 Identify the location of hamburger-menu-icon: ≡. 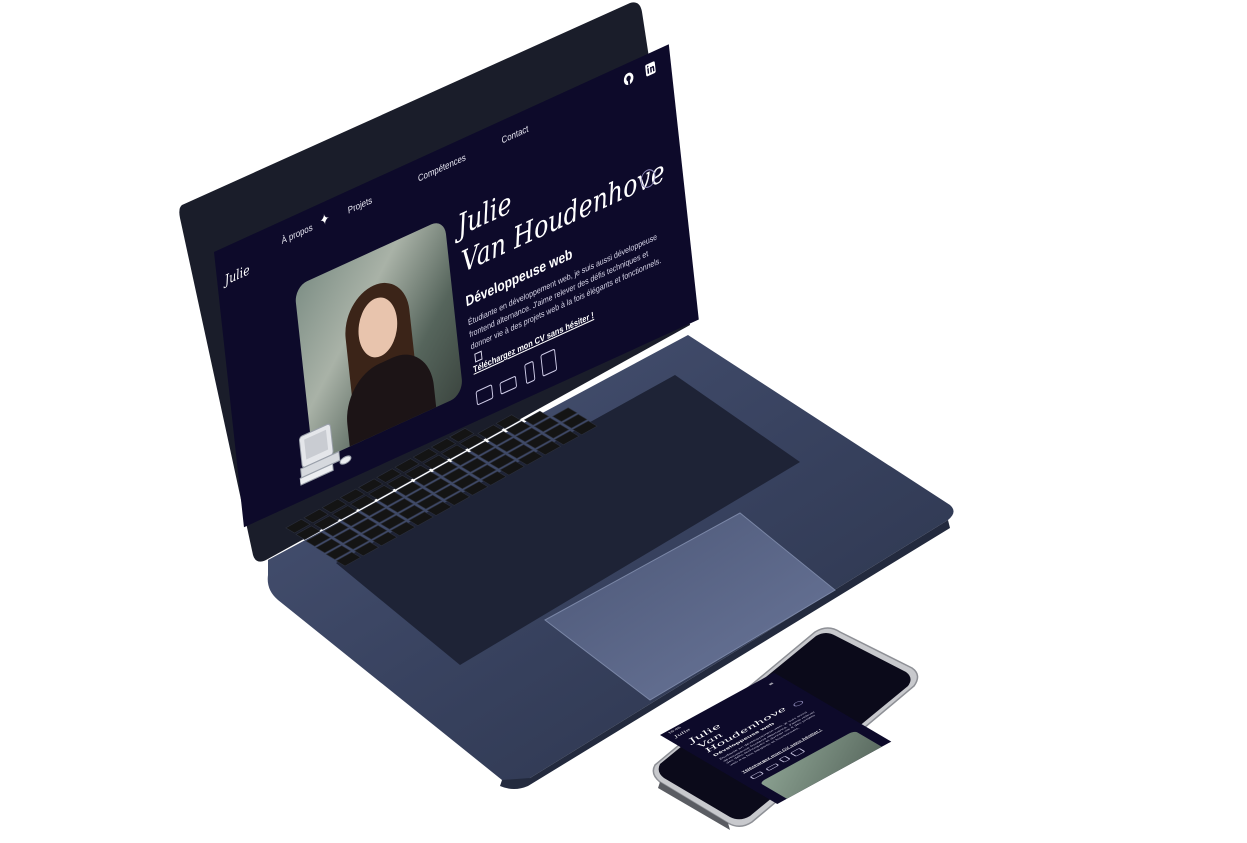
(771, 684).